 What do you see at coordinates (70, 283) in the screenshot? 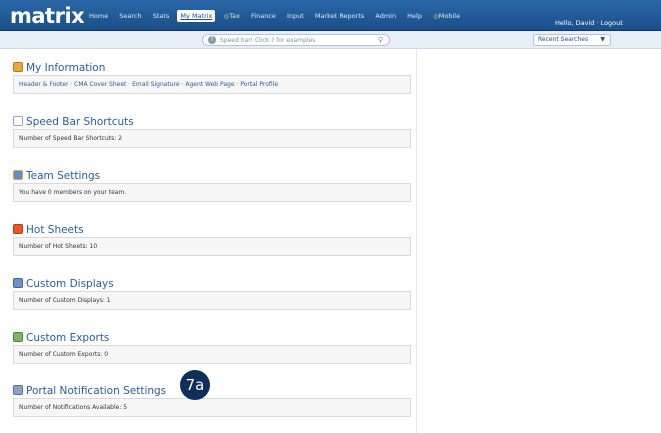
I see `section-title-label: Custom Displays` at bounding box center [70, 283].